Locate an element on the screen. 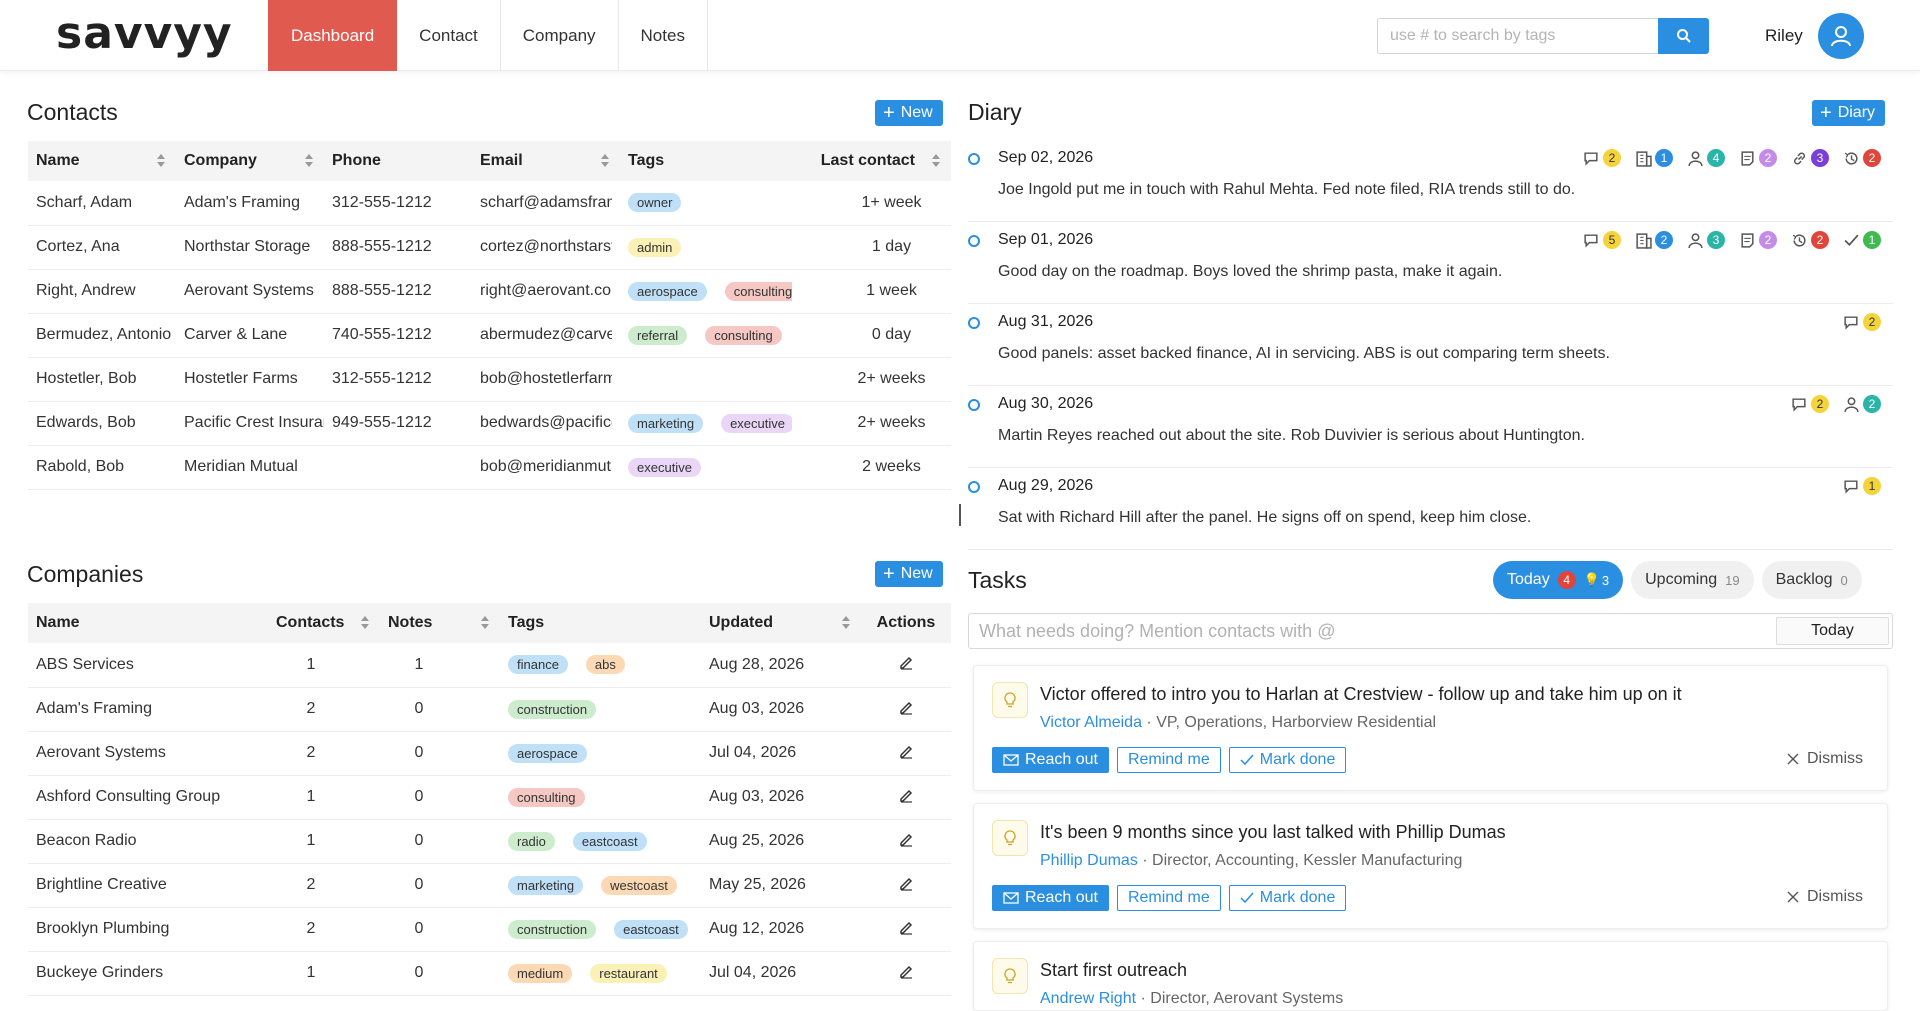 Image resolution: width=1920 pixels, height=1011 pixels. tag-badge: referral is located at coordinates (658, 335).